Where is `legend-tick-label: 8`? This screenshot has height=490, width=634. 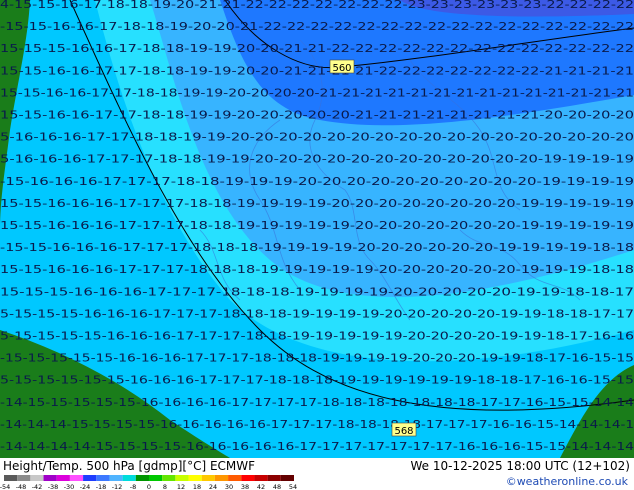
legend-tick-label: 8 is located at coordinates (165, 486).